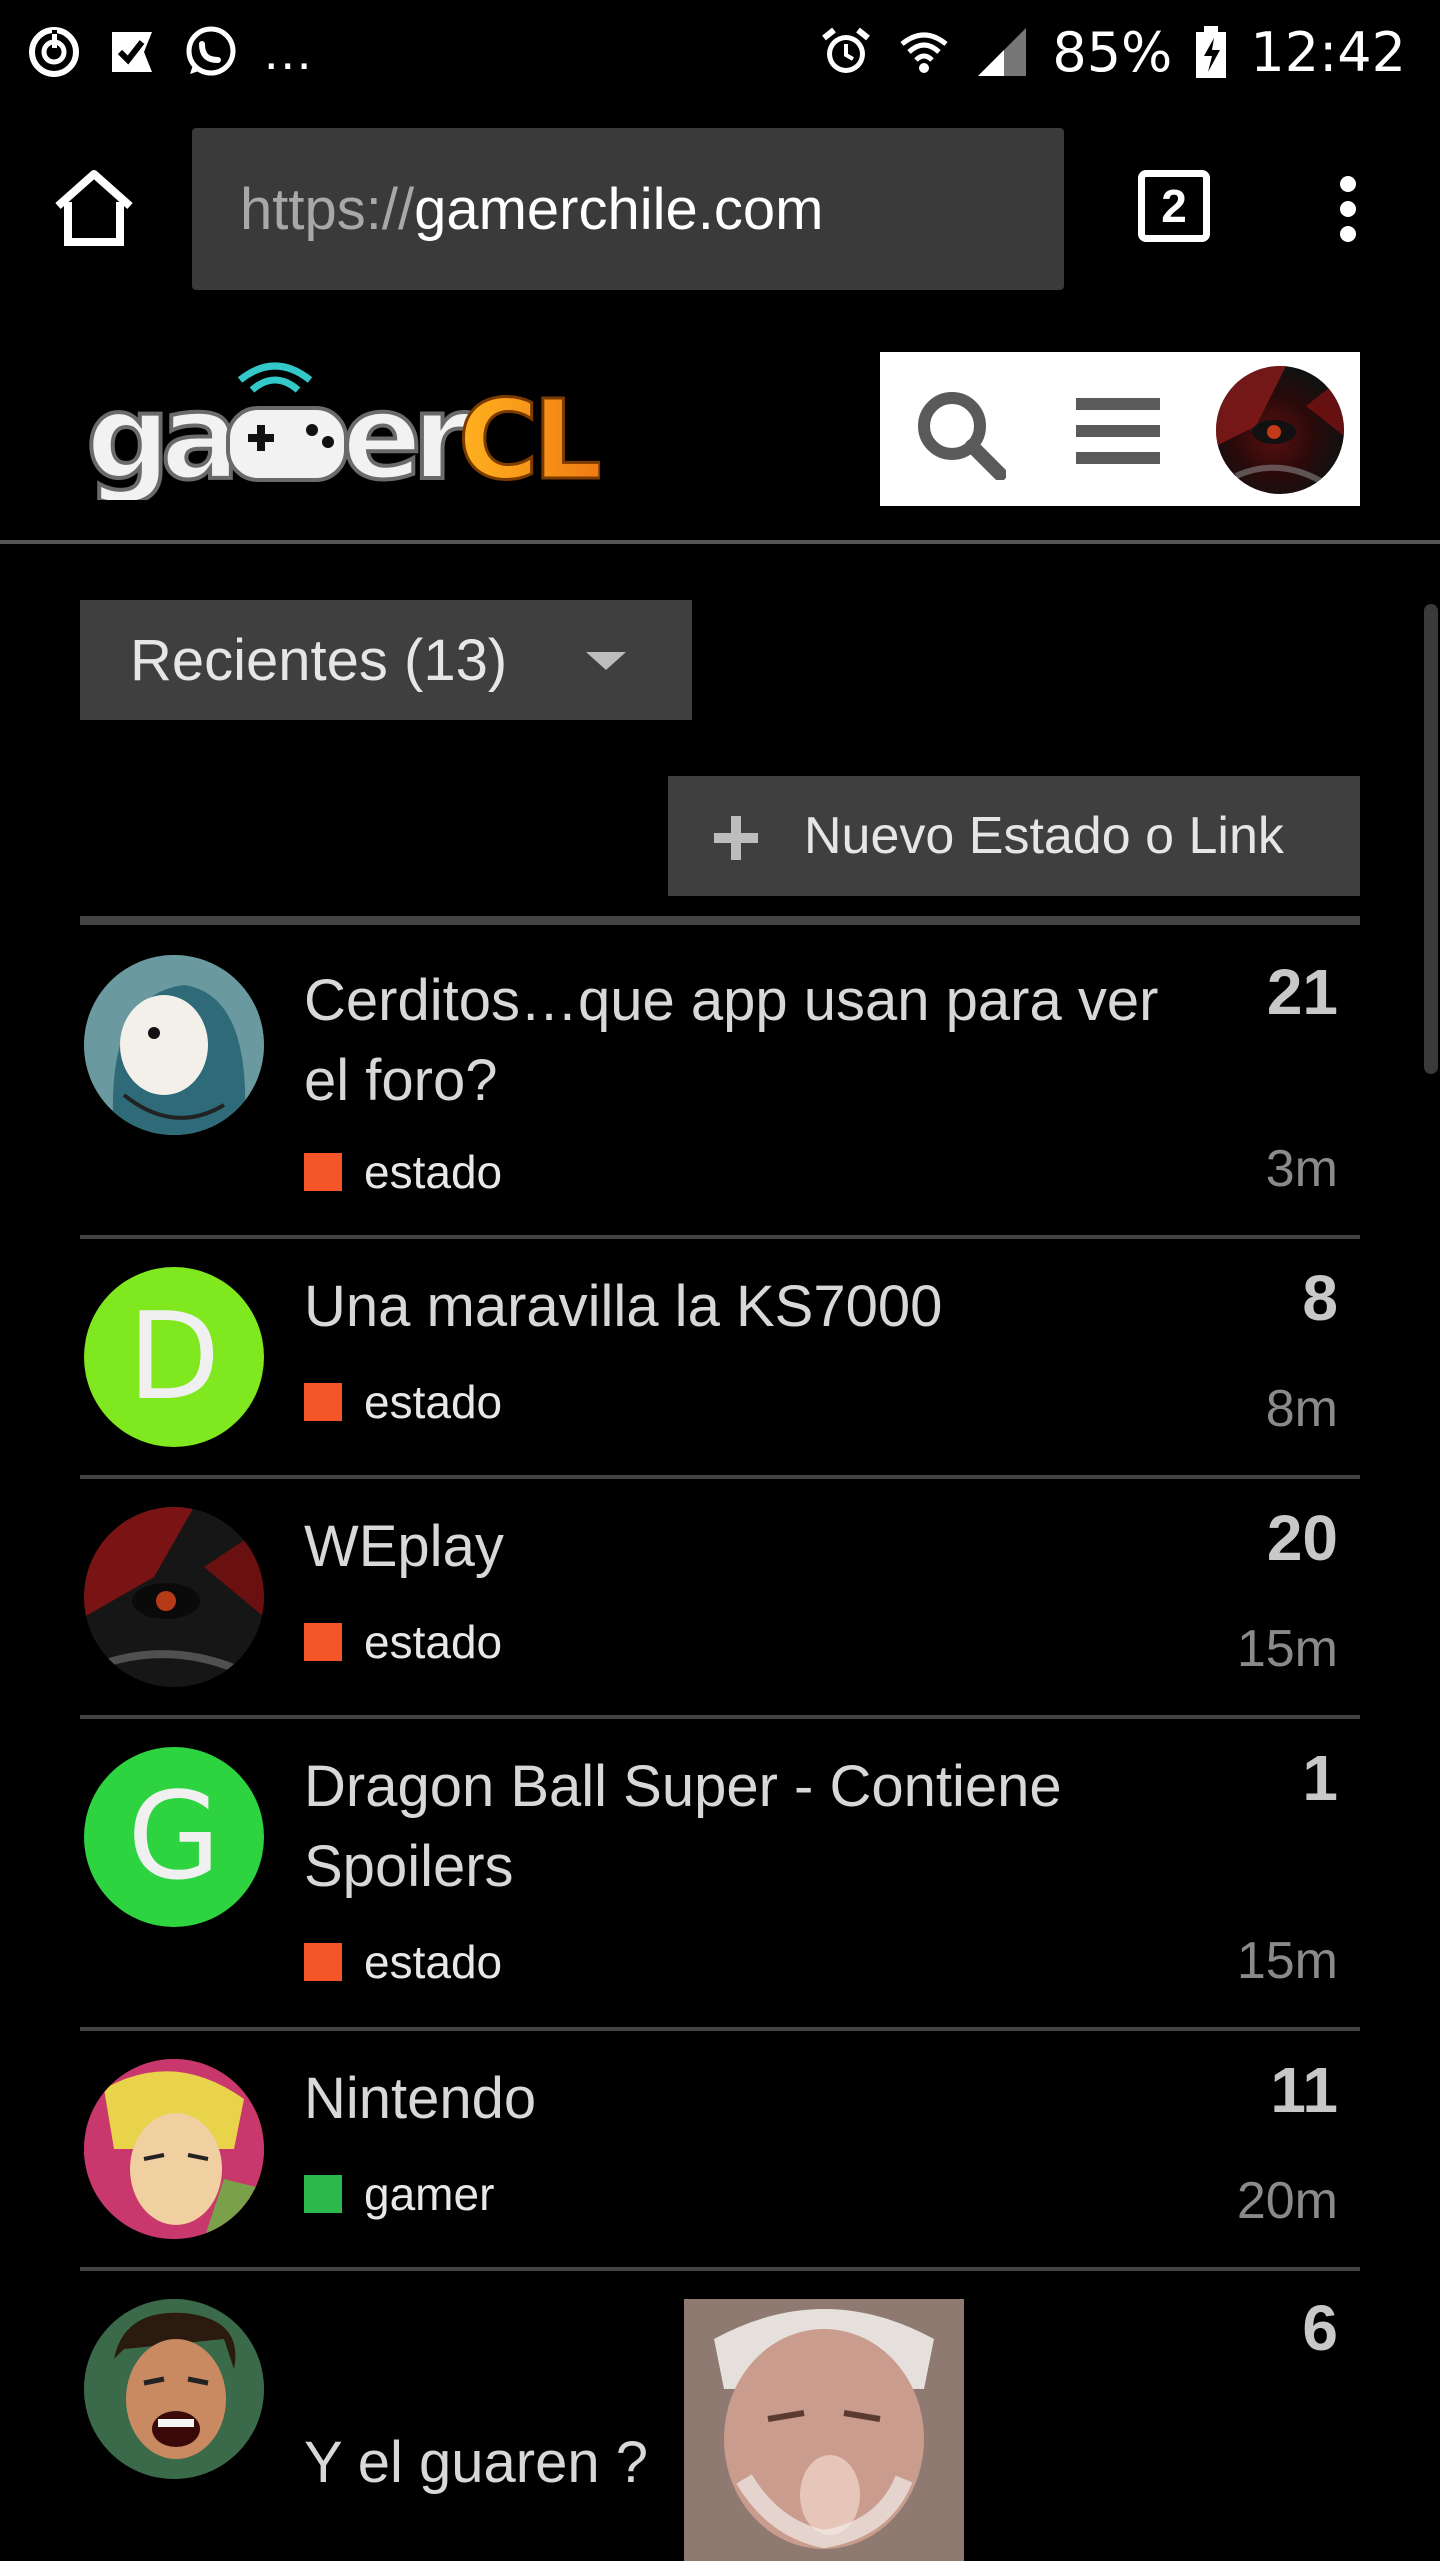 This screenshot has width=1440, height=2561. Describe the element at coordinates (1002, 52) in the screenshot. I see `signal-icon` at that location.